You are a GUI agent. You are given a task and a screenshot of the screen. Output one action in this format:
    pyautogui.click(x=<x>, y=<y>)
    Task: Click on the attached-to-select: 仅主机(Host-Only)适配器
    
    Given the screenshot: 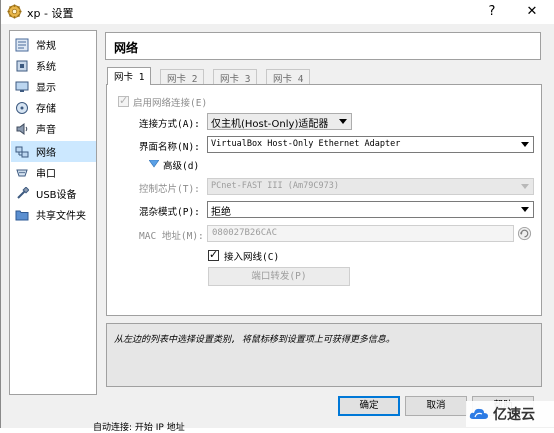 What is the action you would take?
    pyautogui.click(x=279, y=121)
    